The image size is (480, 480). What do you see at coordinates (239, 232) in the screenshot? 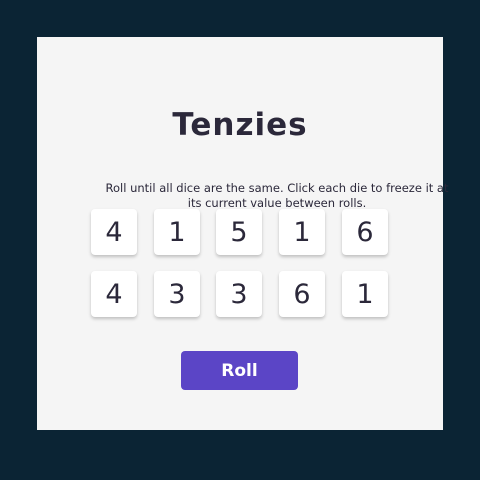
I see `die-3: 5` at bounding box center [239, 232].